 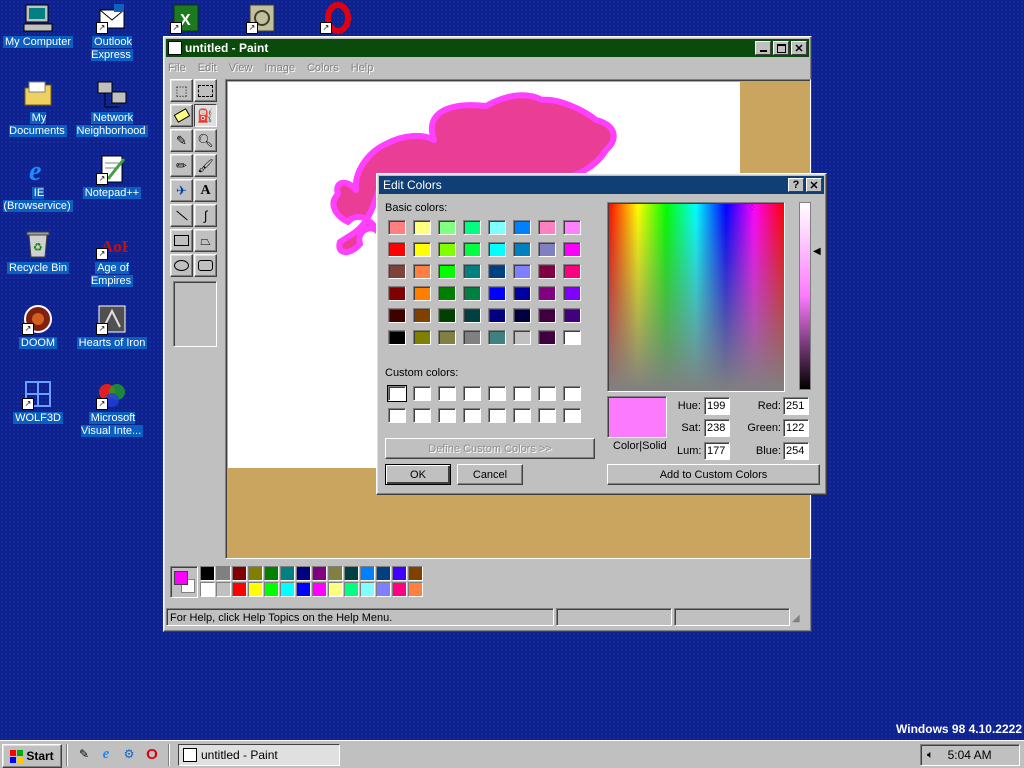 I want to click on ok-button: OK, so click(x=418, y=474).